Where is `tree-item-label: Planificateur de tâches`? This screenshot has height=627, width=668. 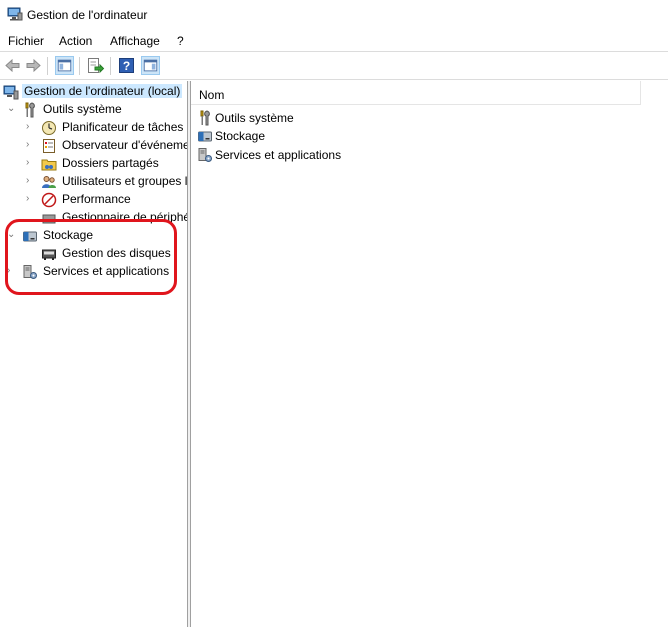 tree-item-label: Planificateur de tâches is located at coordinates (123, 127).